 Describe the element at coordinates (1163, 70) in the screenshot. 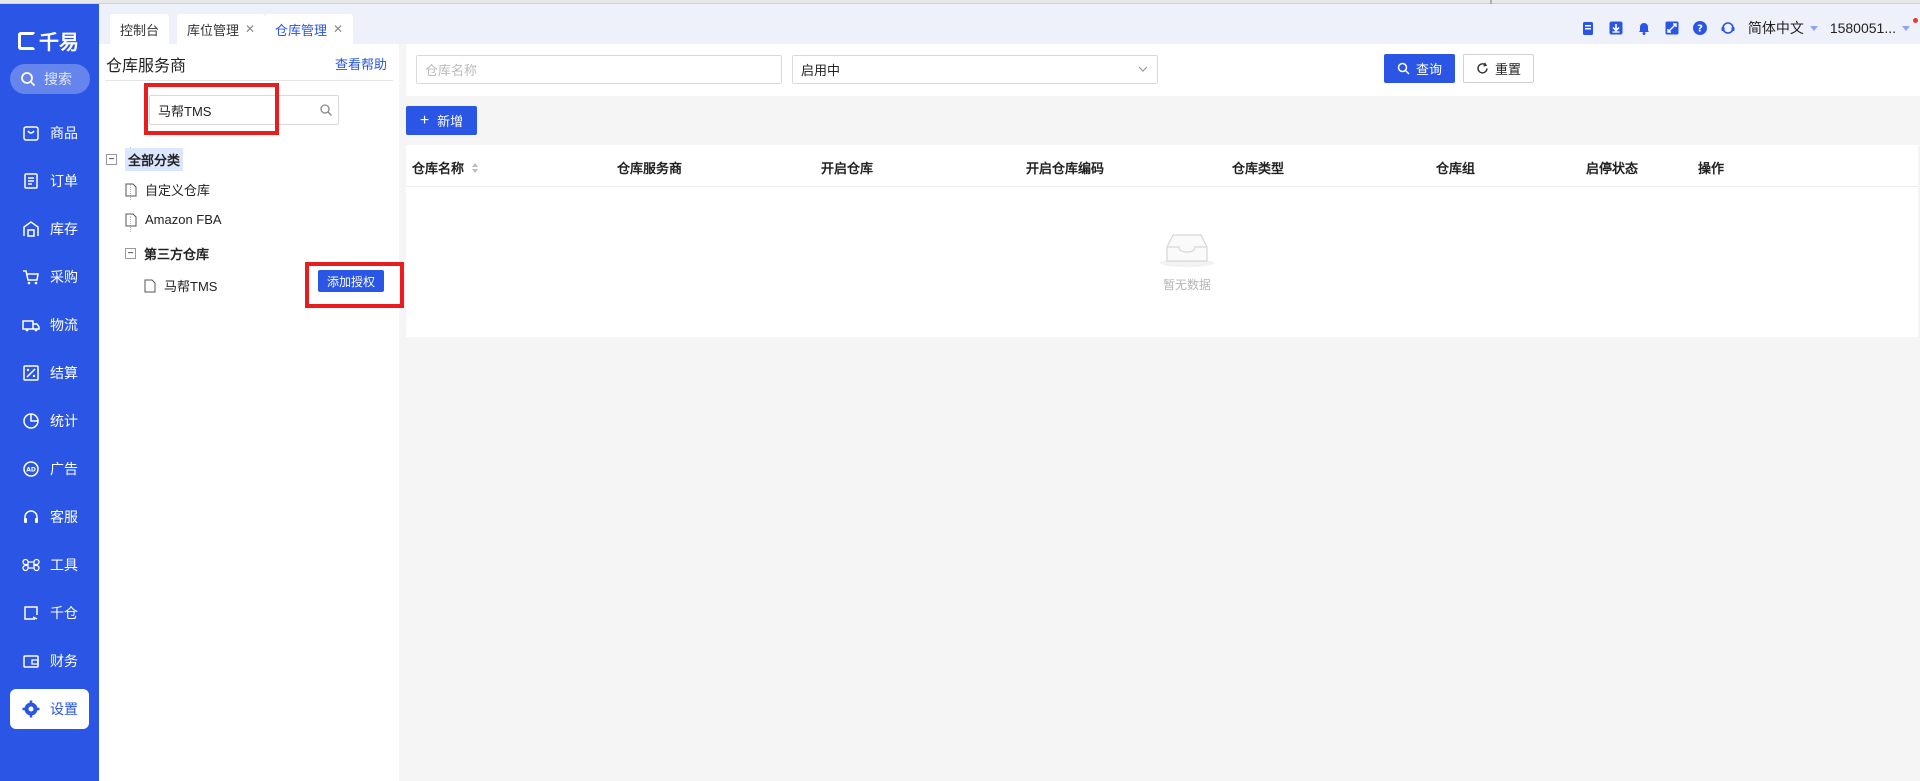

I see `filter-bar: 仓库名称 启用中 查询 重置` at that location.